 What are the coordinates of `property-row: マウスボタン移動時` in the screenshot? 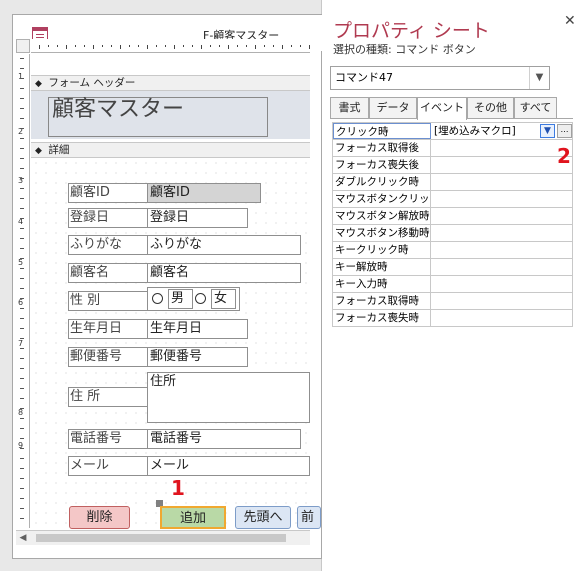 It's located at (453, 233).